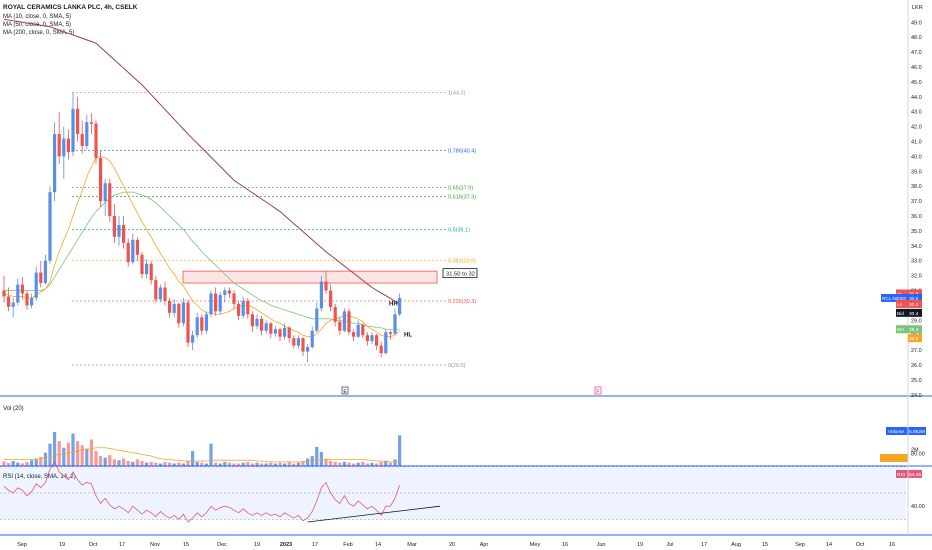  Describe the element at coordinates (916, 128) in the screenshot. I see `price-tick-label: 42.0` at that location.